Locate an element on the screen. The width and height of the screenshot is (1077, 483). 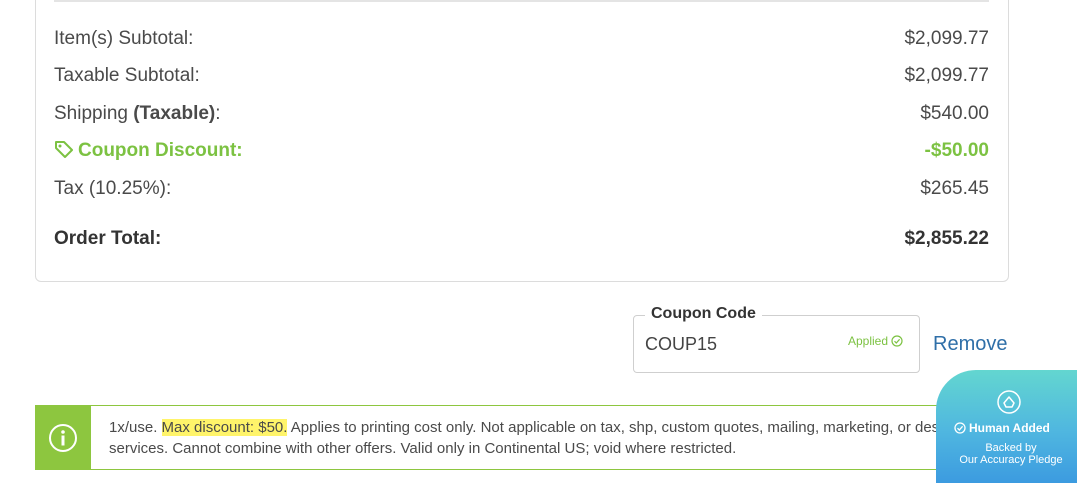
badge-title: Human Added is located at coordinates (1002, 428).